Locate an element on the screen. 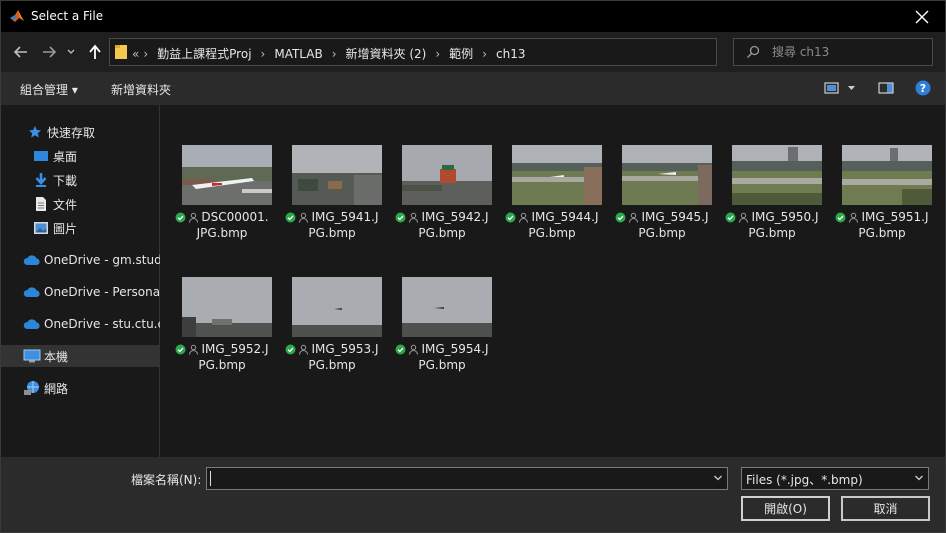  file-tile: IMG_5944.J PG.bmp is located at coordinates (552, 205).